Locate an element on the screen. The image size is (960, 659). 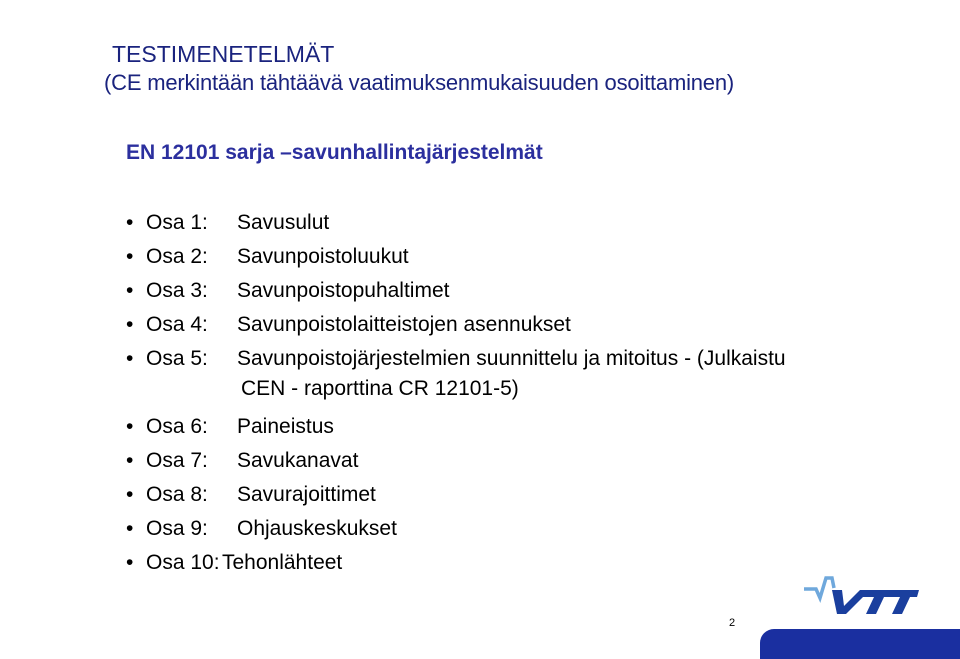
part-number: Osa 6: is located at coordinates (177, 426).